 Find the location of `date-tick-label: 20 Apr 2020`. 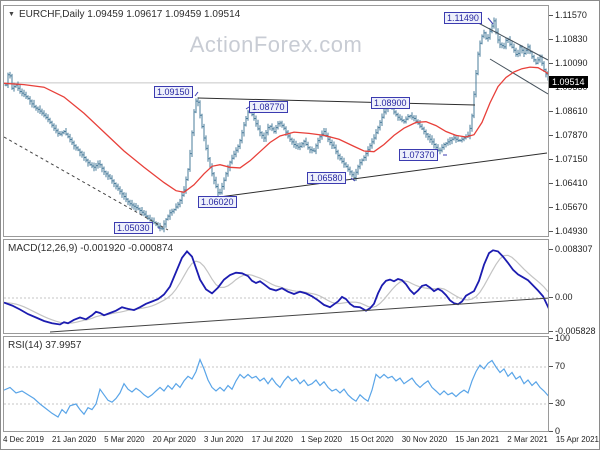

date-tick-label: 20 Apr 2020 is located at coordinates (174, 439).